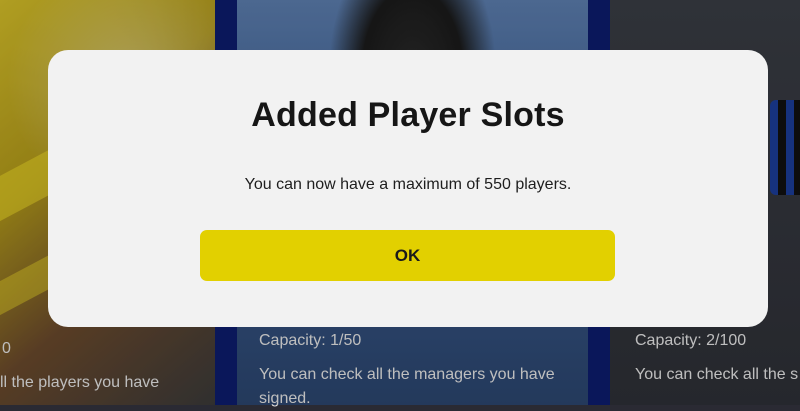 This screenshot has width=800, height=411. Describe the element at coordinates (407, 255) in the screenshot. I see `ok-button: OK` at that location.